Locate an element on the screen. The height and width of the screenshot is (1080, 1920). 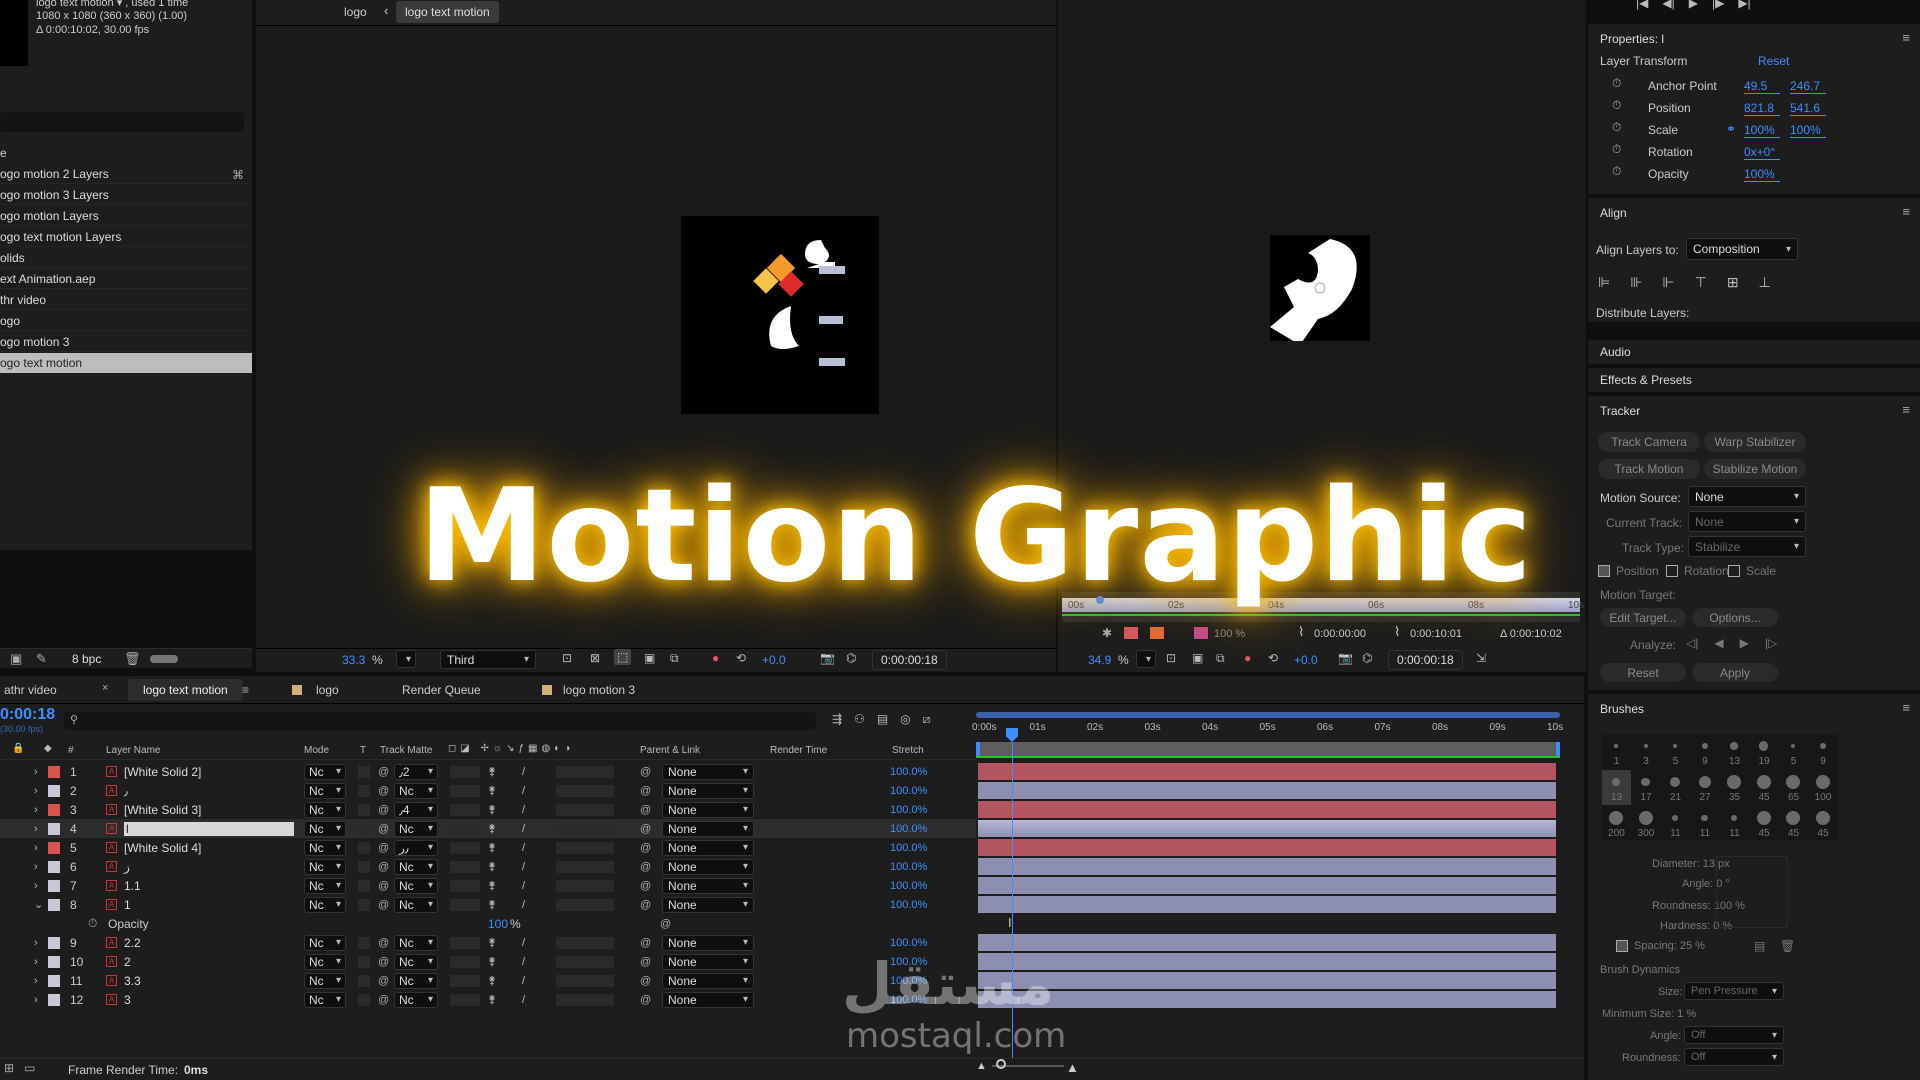
zoom-in-icon: ▲ is located at coordinates (1072, 1067).